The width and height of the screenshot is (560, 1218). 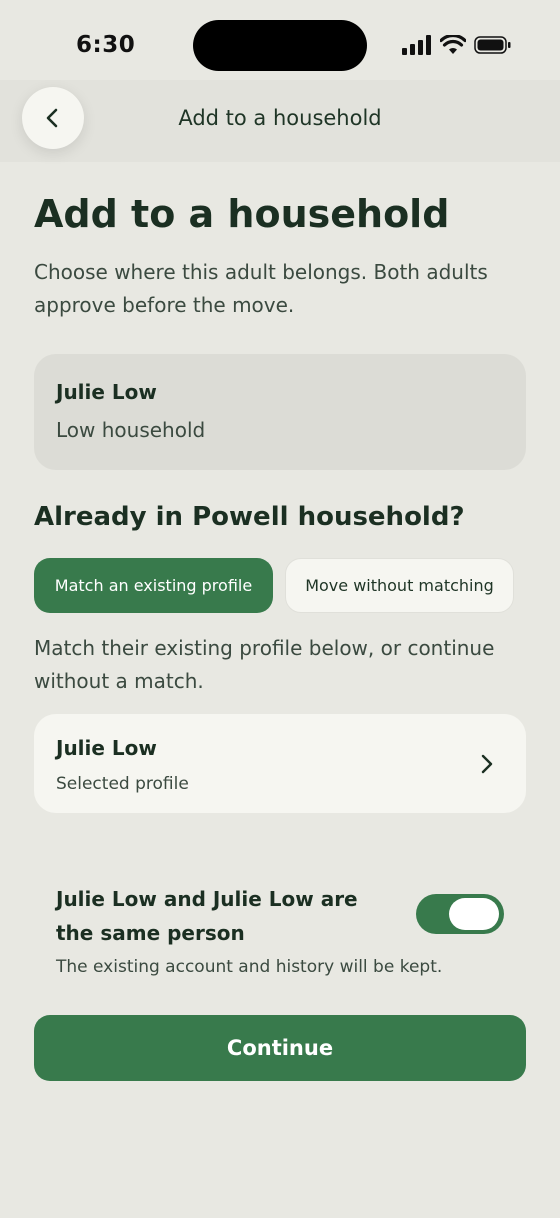 What do you see at coordinates (106, 392) in the screenshot?
I see `current-person-name: Julie Low` at bounding box center [106, 392].